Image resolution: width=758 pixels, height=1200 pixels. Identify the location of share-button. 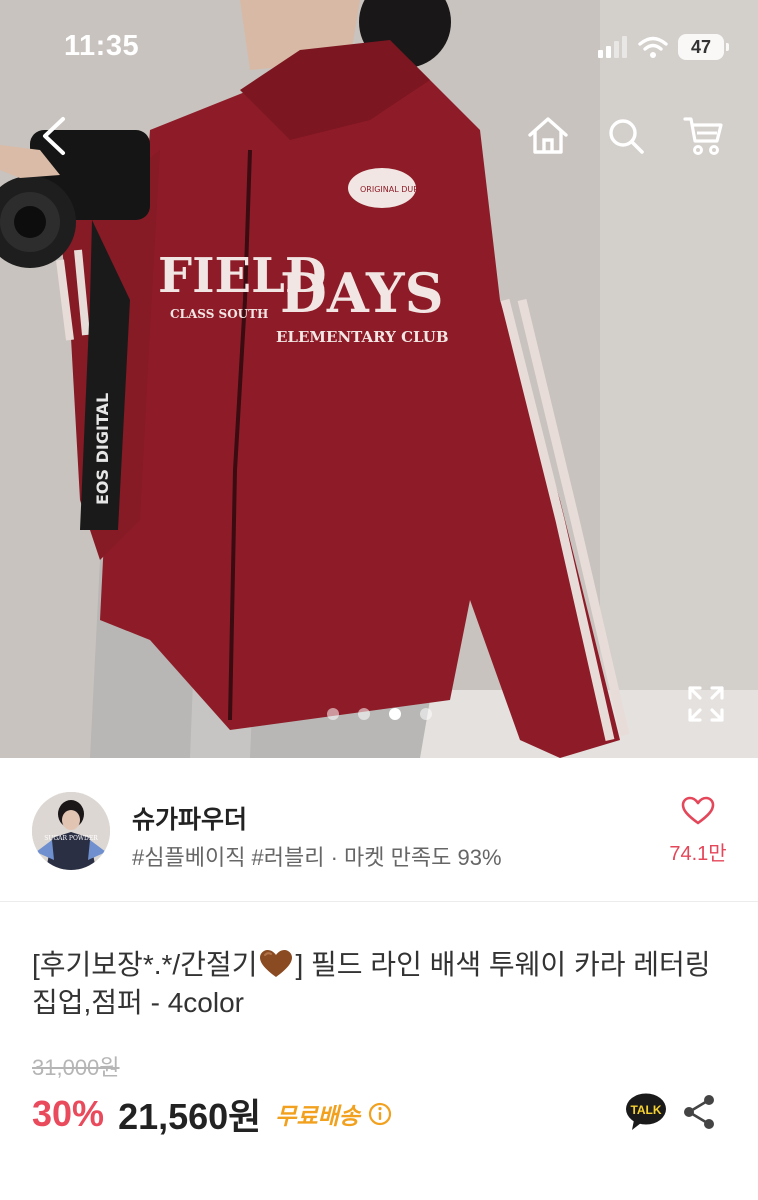
(699, 1112).